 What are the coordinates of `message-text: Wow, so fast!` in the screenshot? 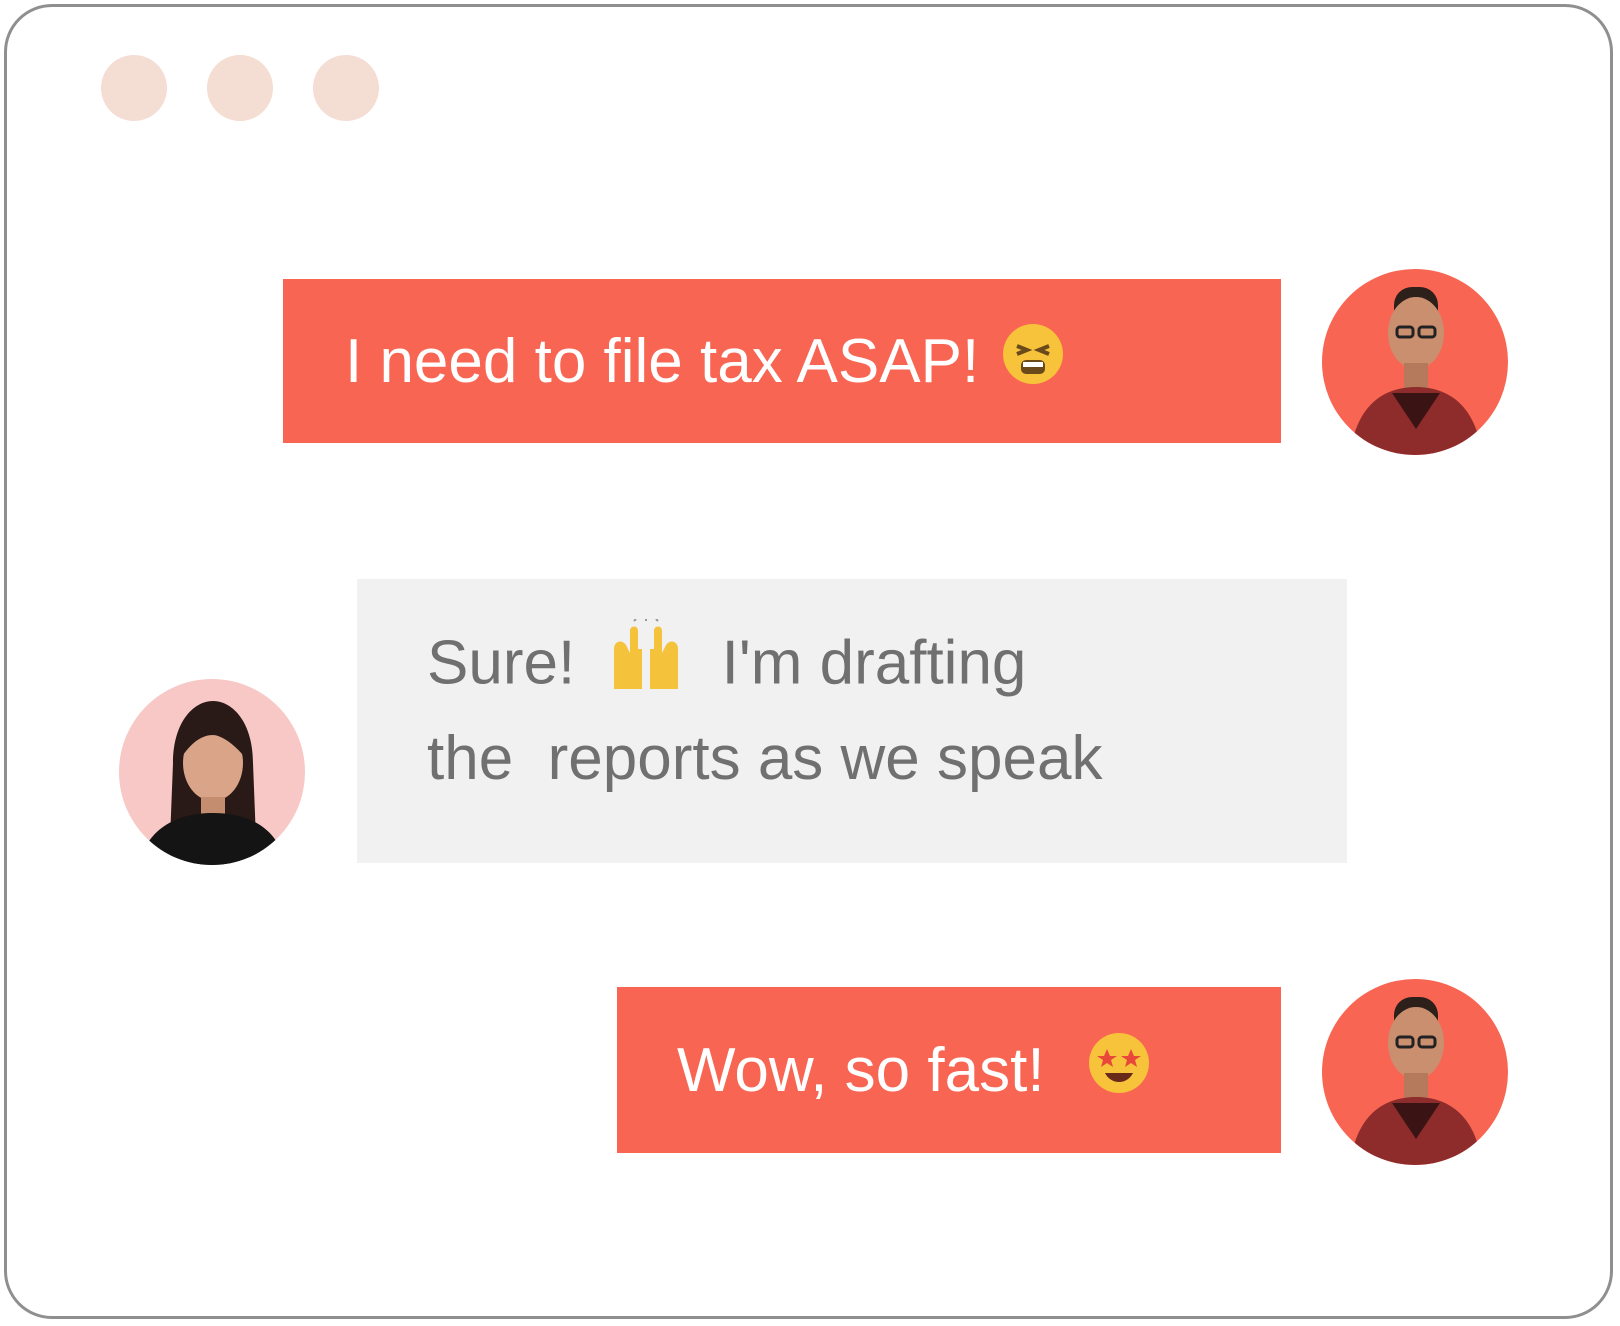 It's located at (861, 1070).